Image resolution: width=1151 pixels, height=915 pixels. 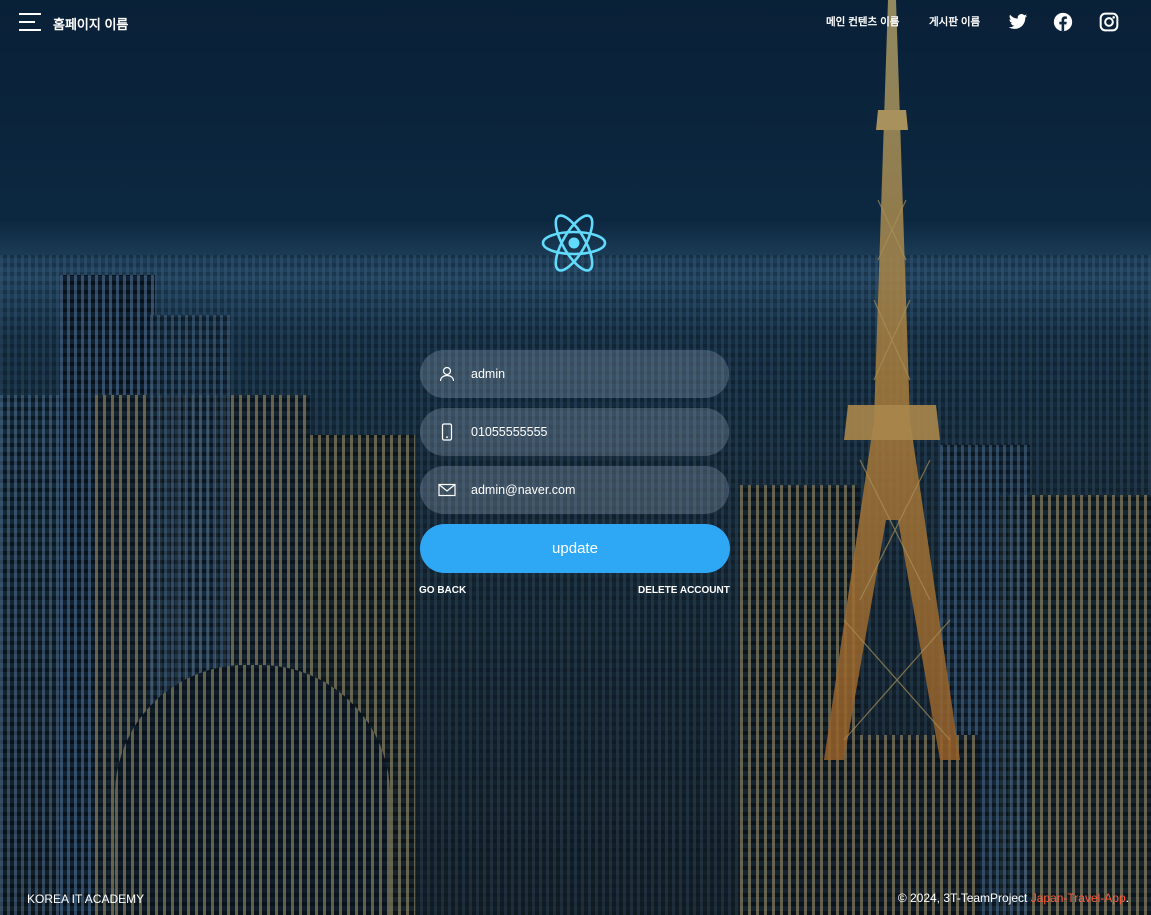 I want to click on copyright-suffix: ., so click(x=1127, y=898).